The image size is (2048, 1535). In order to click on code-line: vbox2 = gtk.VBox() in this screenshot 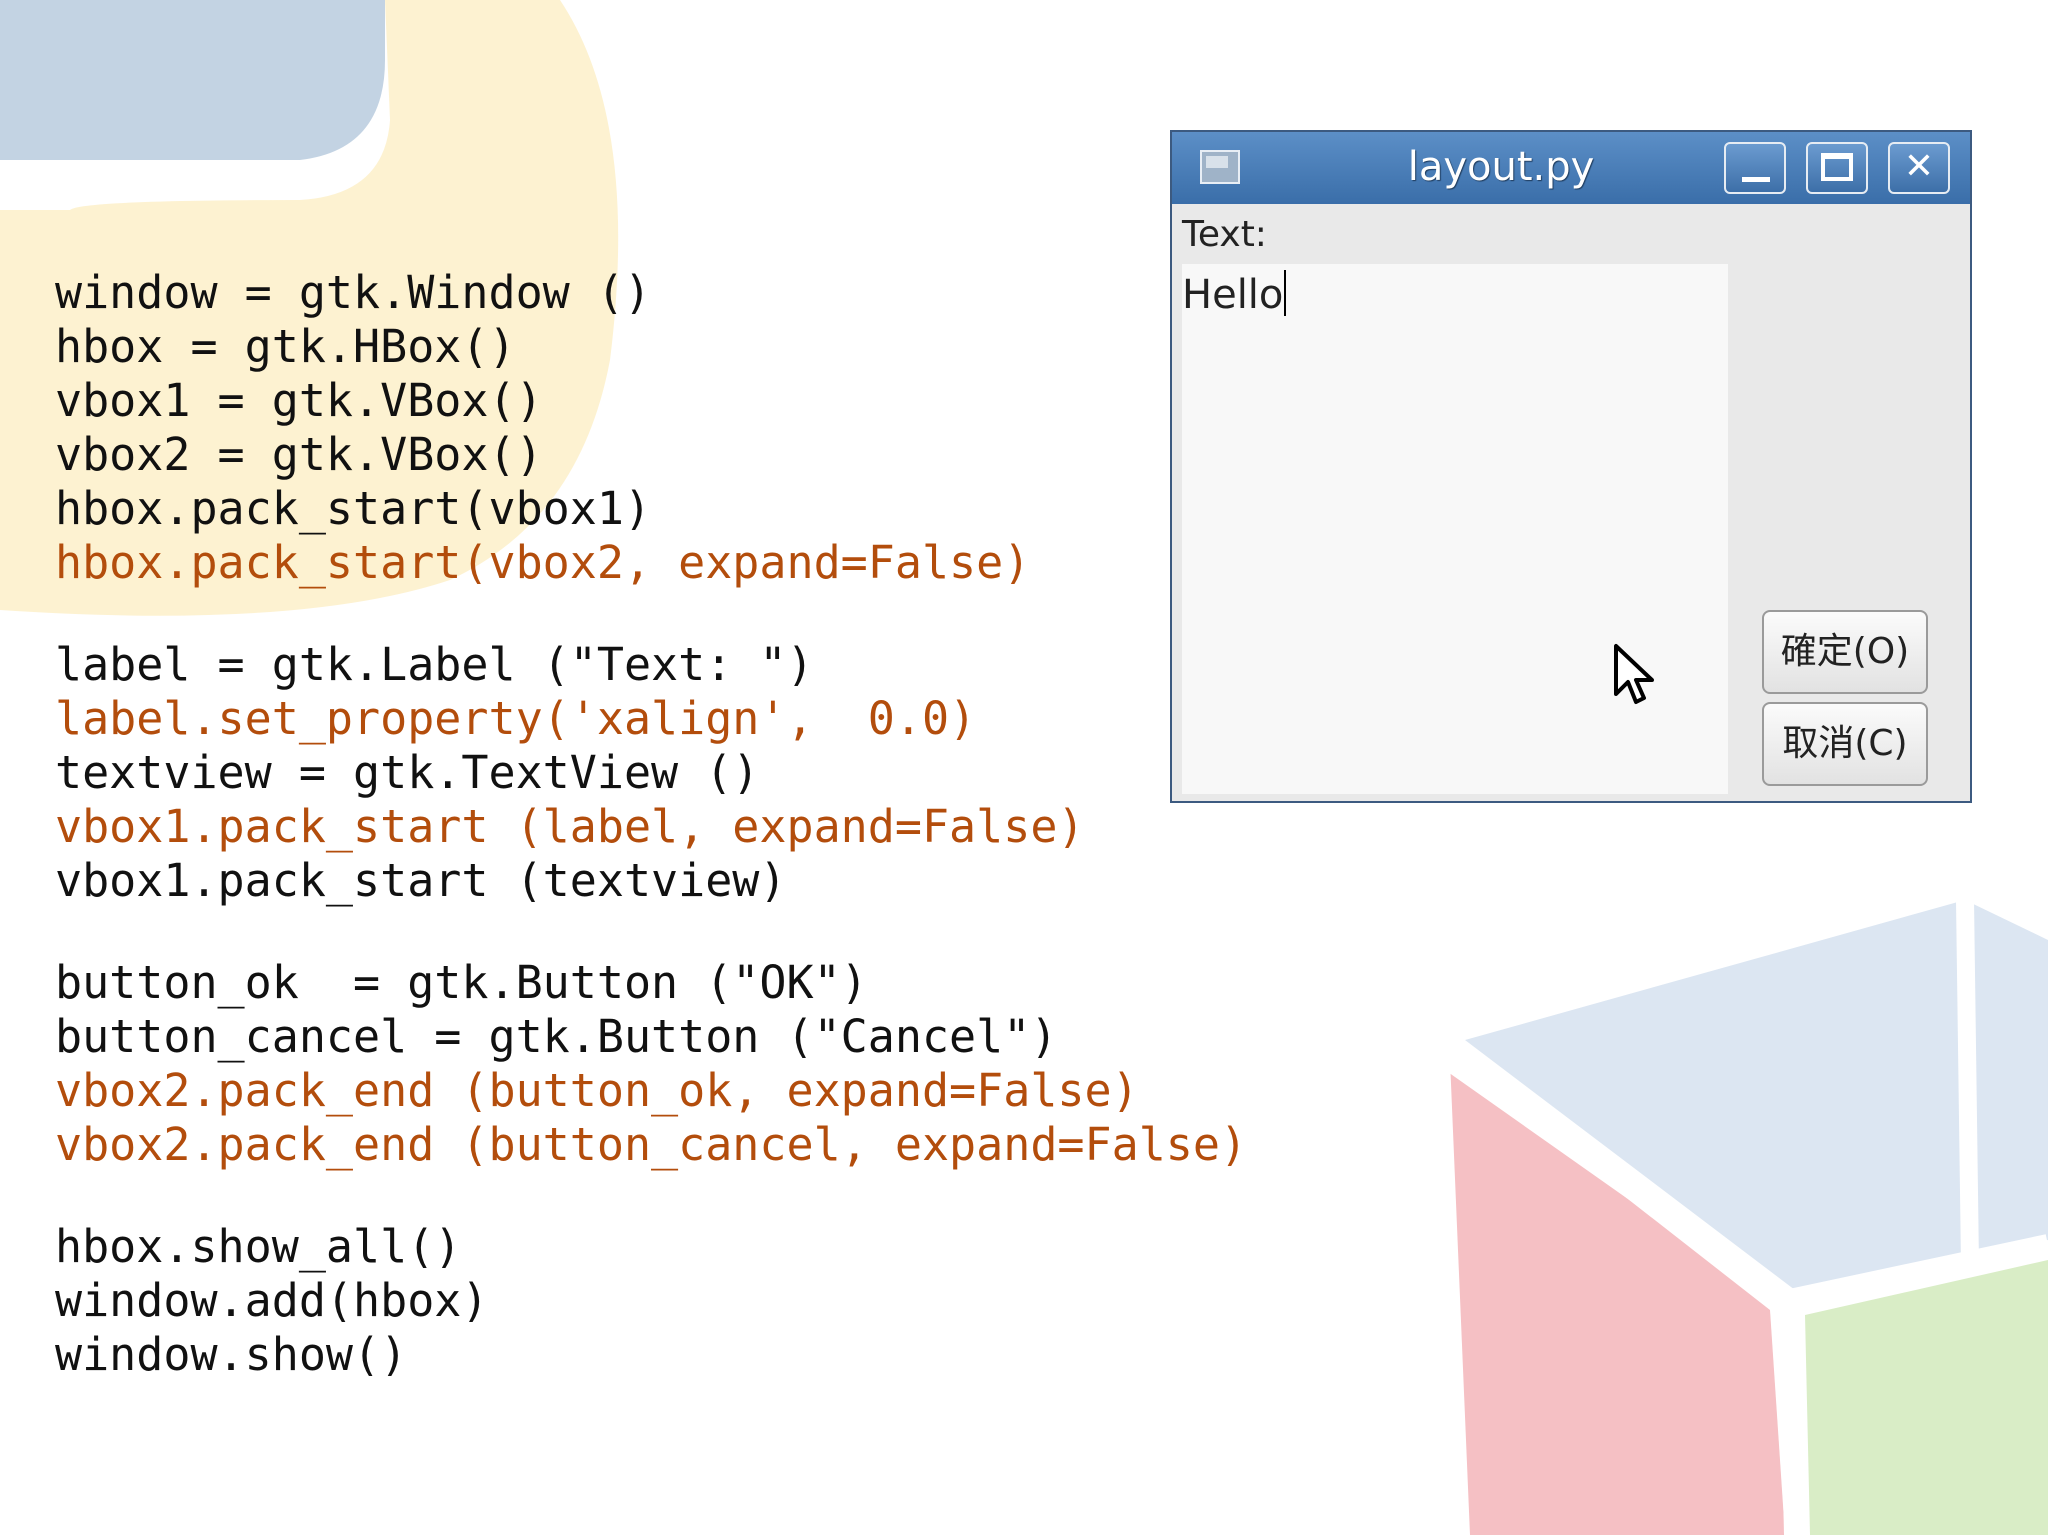, I will do `click(299, 454)`.